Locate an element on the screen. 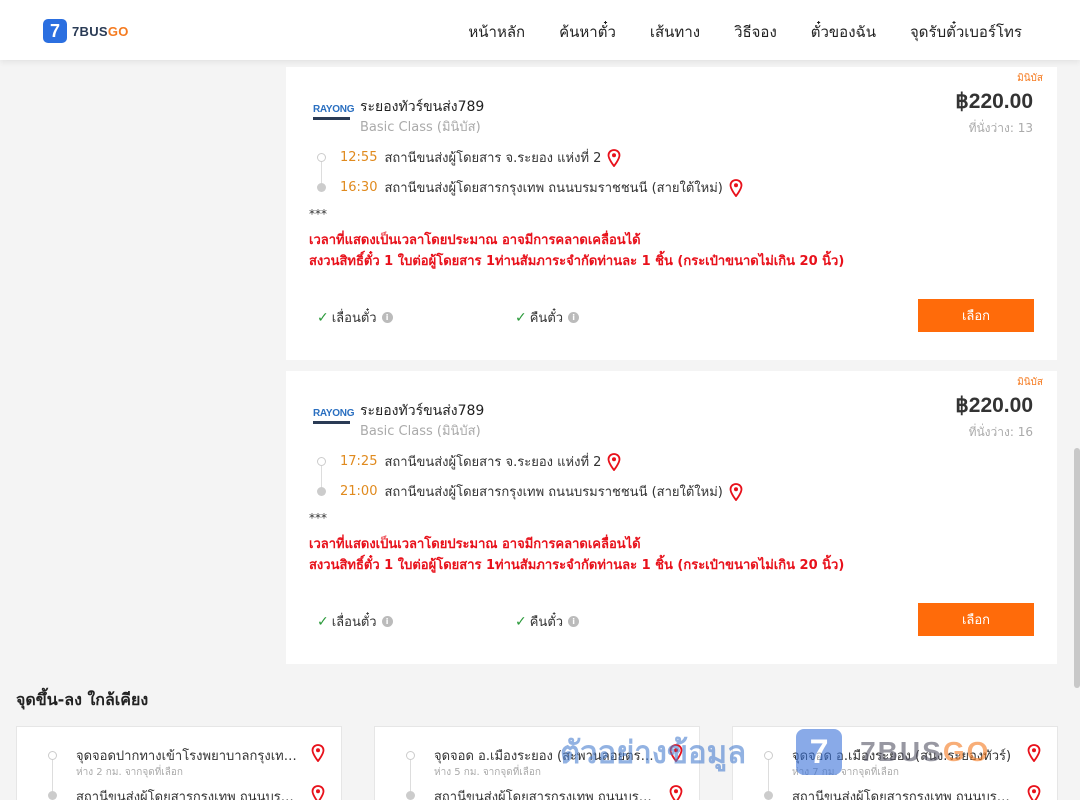 The width and height of the screenshot is (1080, 800). seats-available: ที่นั่งว่าง: 13 is located at coordinates (1000, 128).